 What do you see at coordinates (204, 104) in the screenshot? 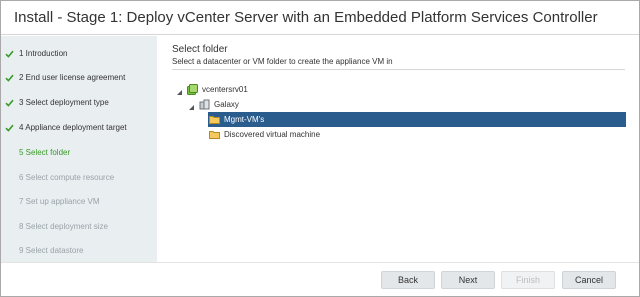
I see `datacenter-icon` at bounding box center [204, 104].